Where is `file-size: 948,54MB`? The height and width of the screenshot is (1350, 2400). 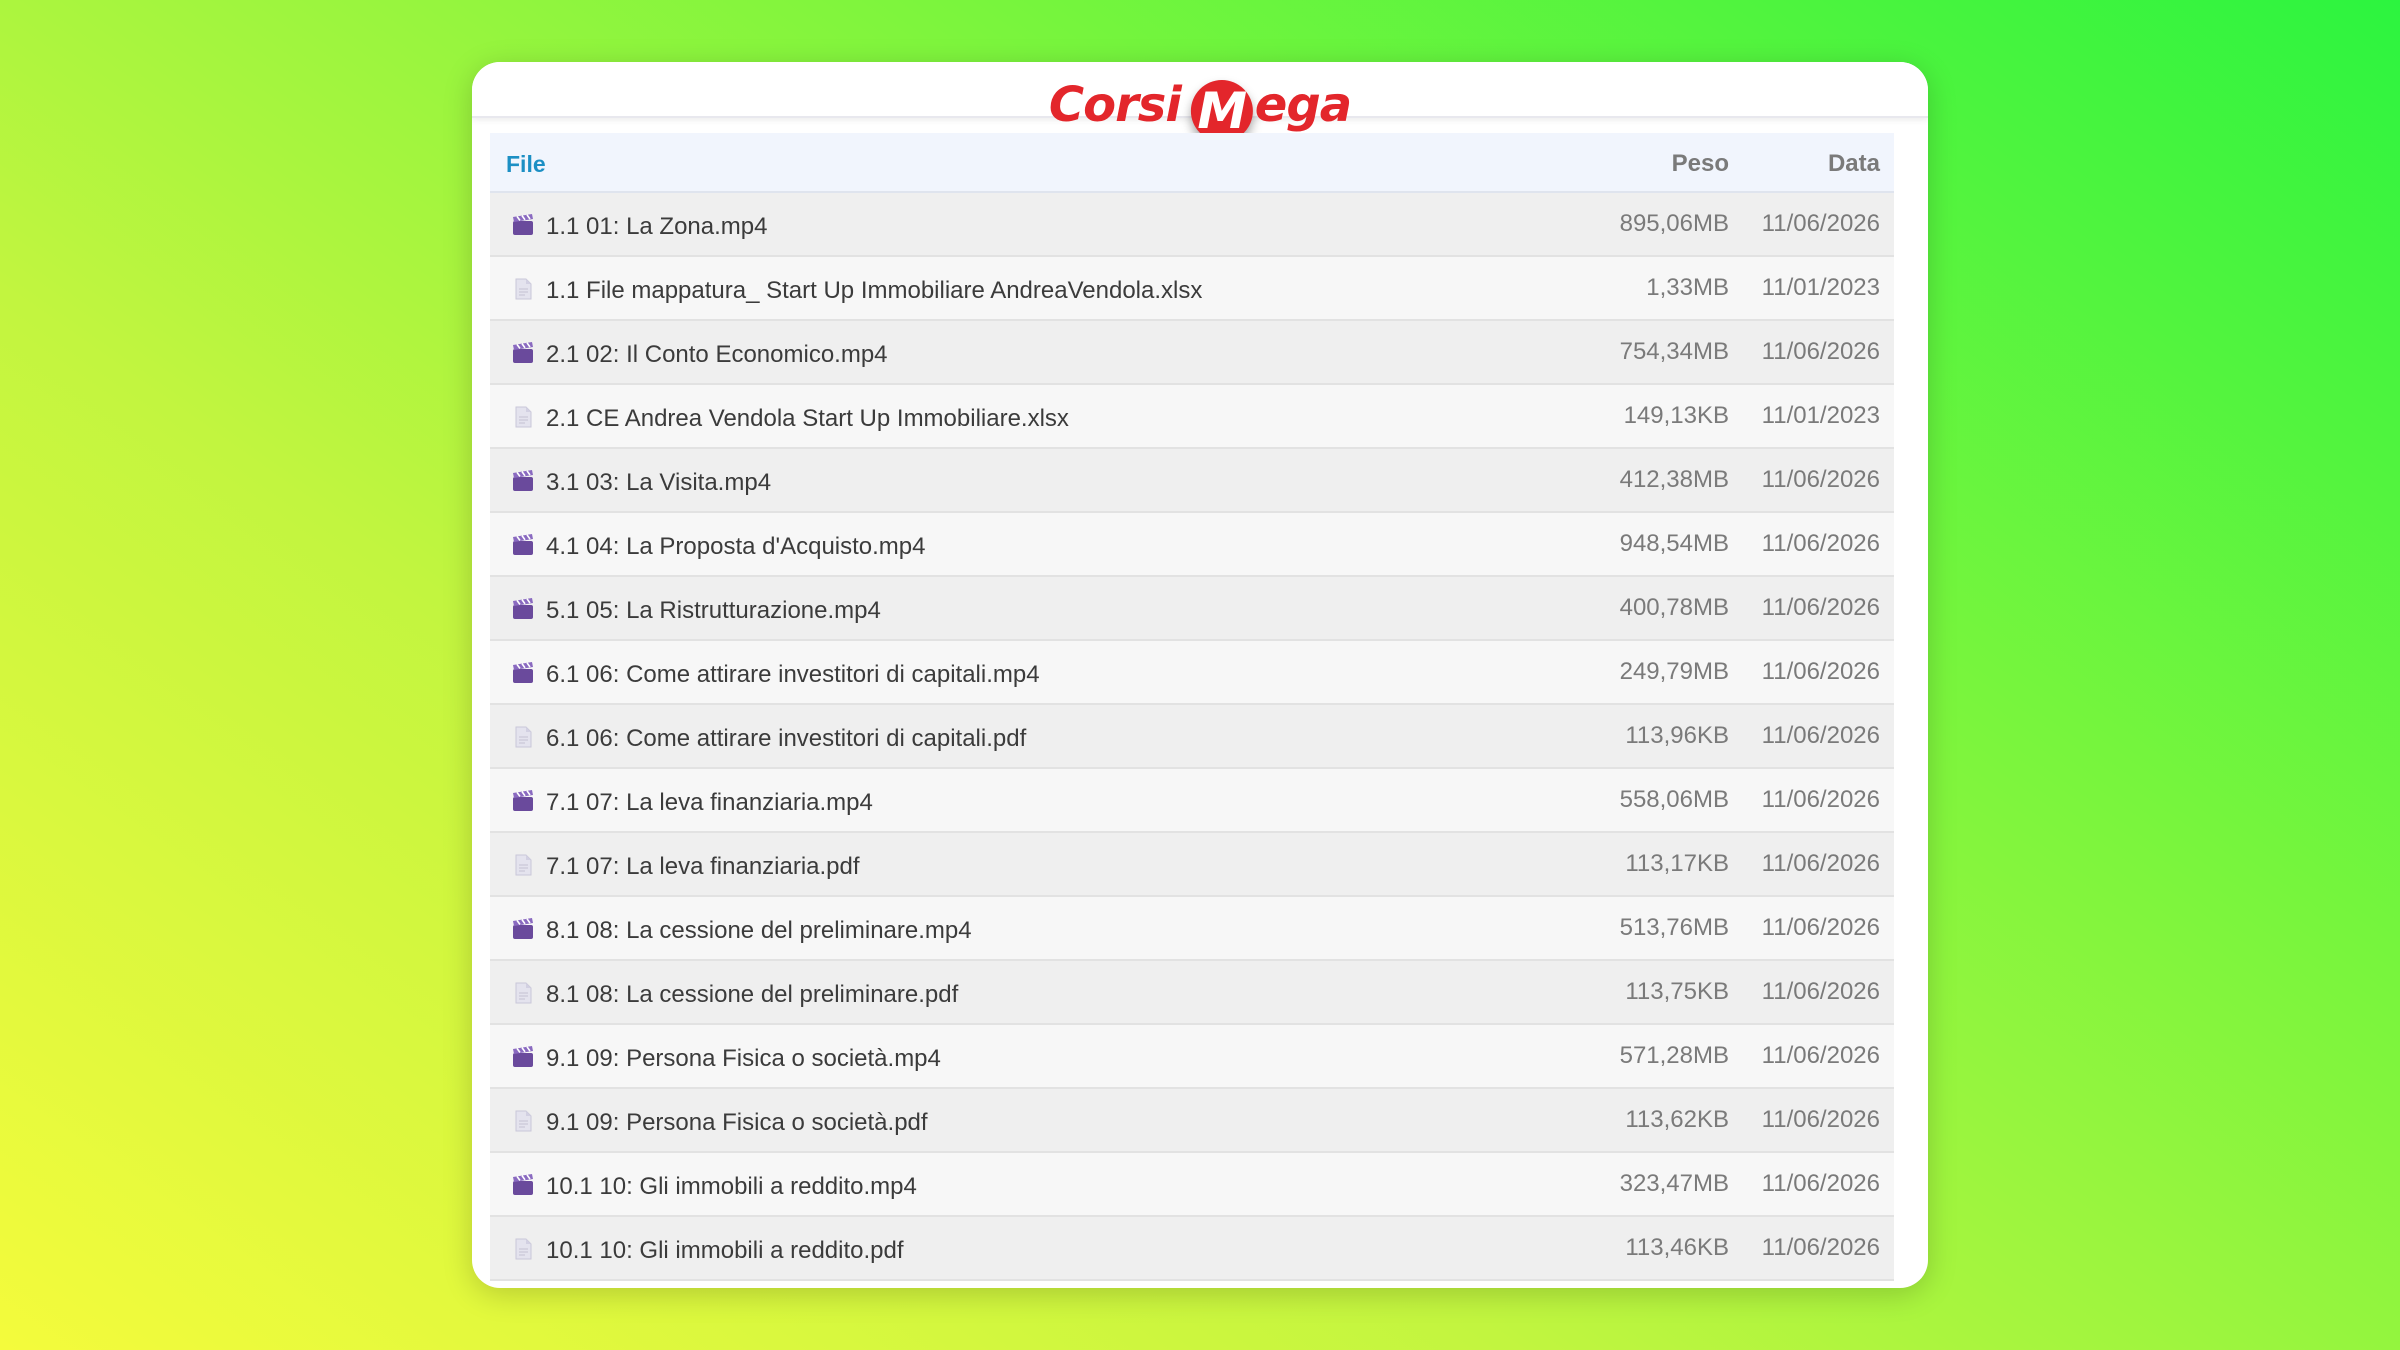 file-size: 948,54MB is located at coordinates (1674, 543).